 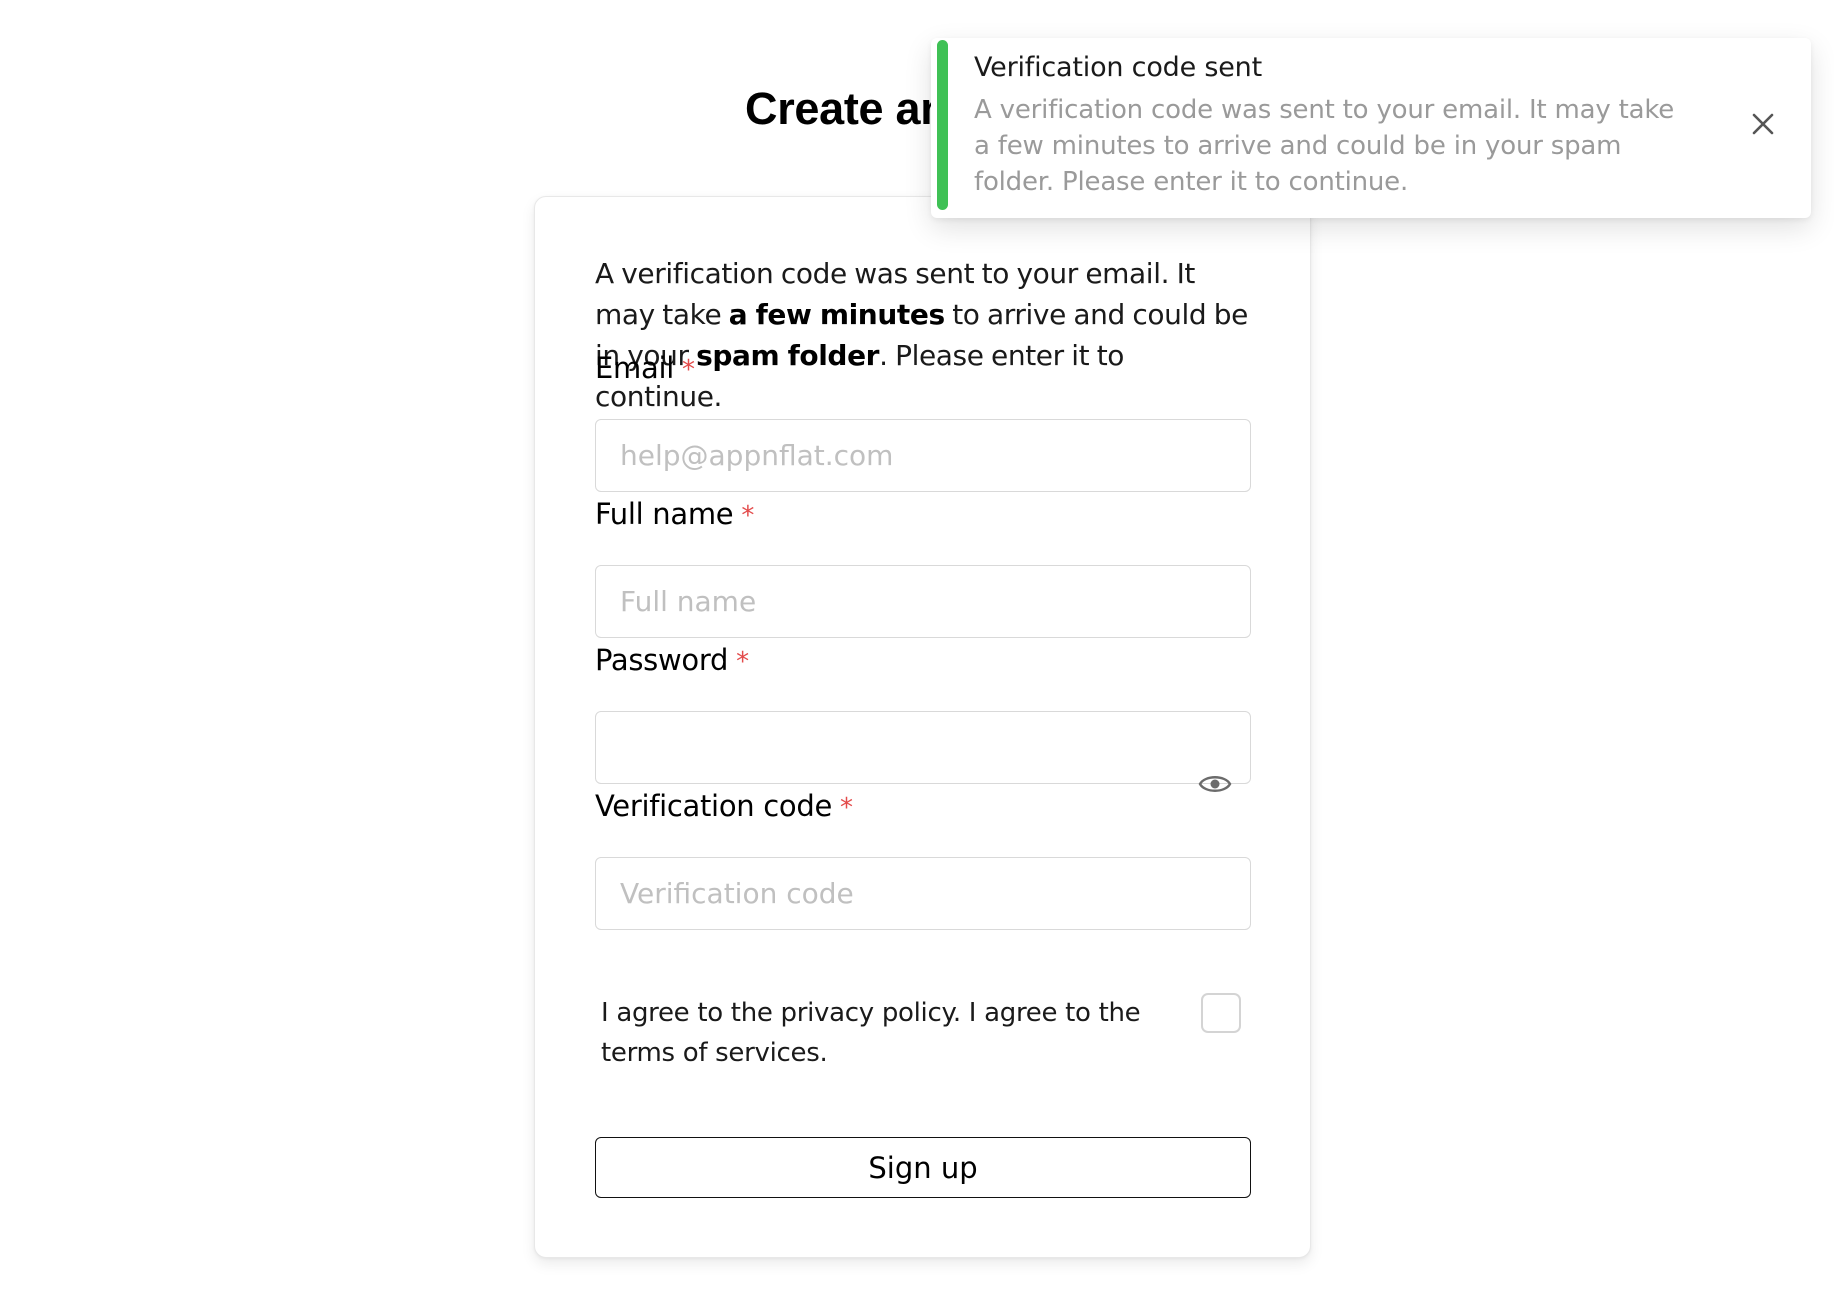 I want to click on verification-code-field, so click(x=923, y=893).